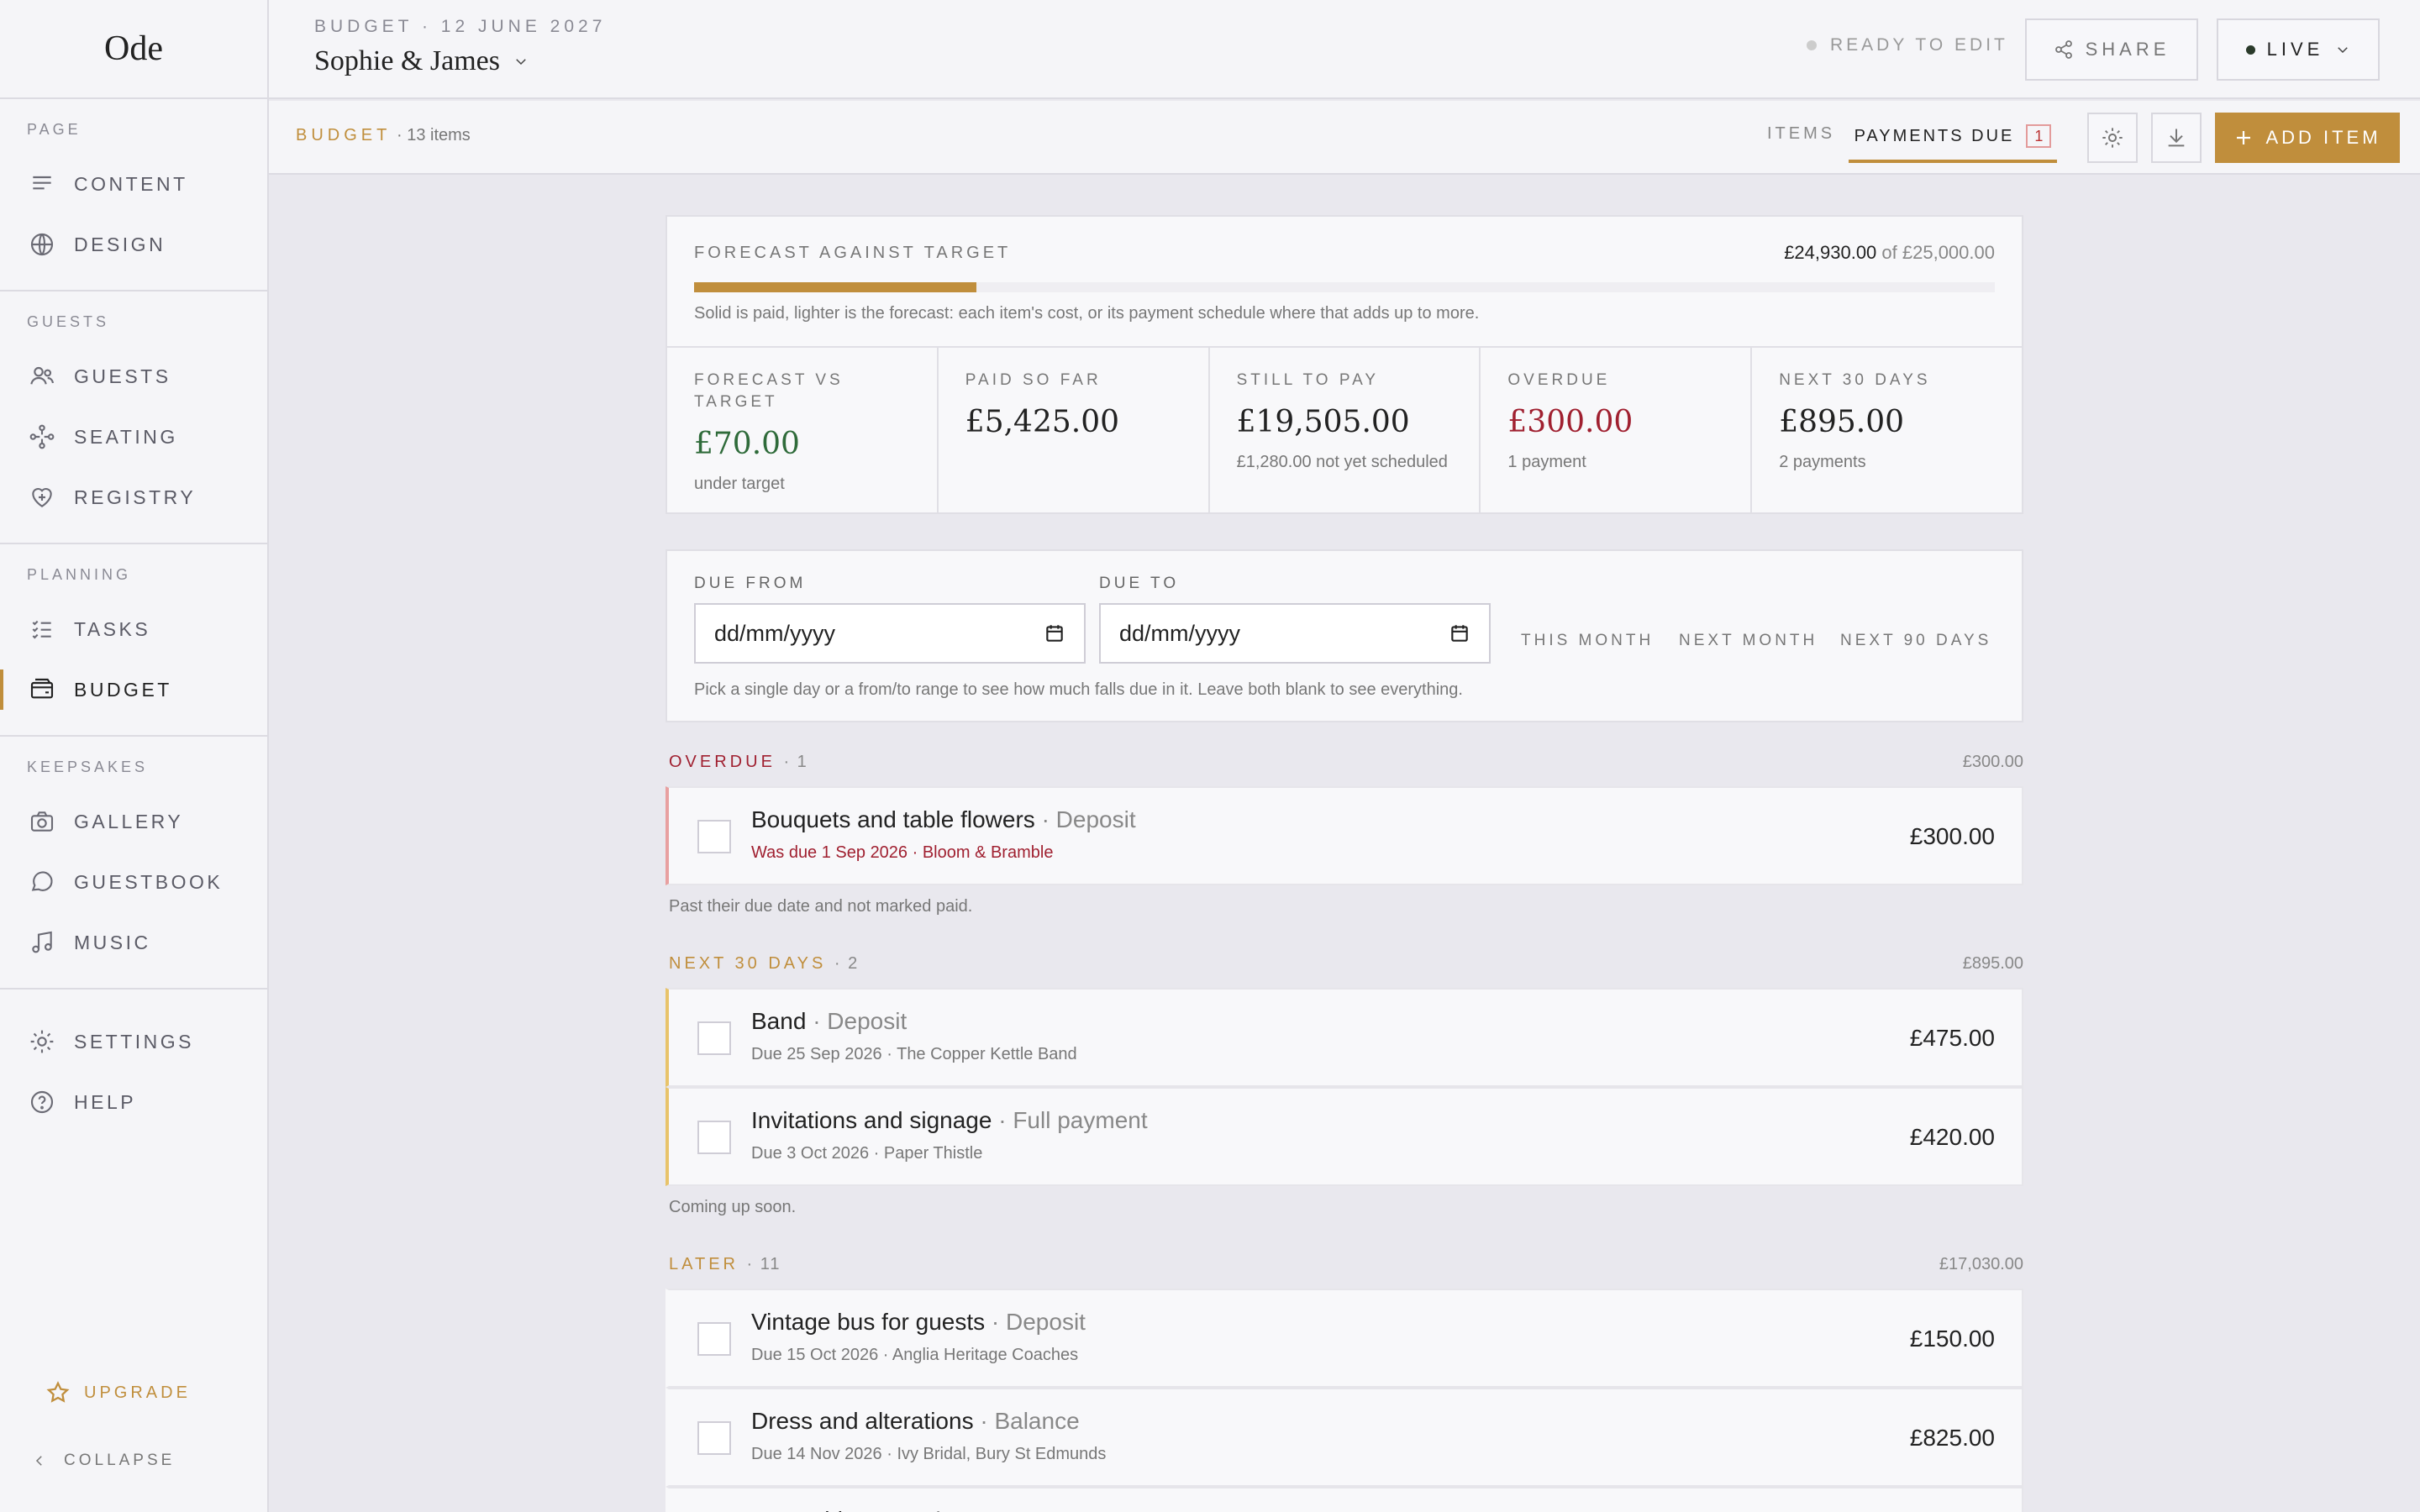  Describe the element at coordinates (775, 633) in the screenshot. I see `due-from-placeholder: dd/mm/yyyy` at that location.